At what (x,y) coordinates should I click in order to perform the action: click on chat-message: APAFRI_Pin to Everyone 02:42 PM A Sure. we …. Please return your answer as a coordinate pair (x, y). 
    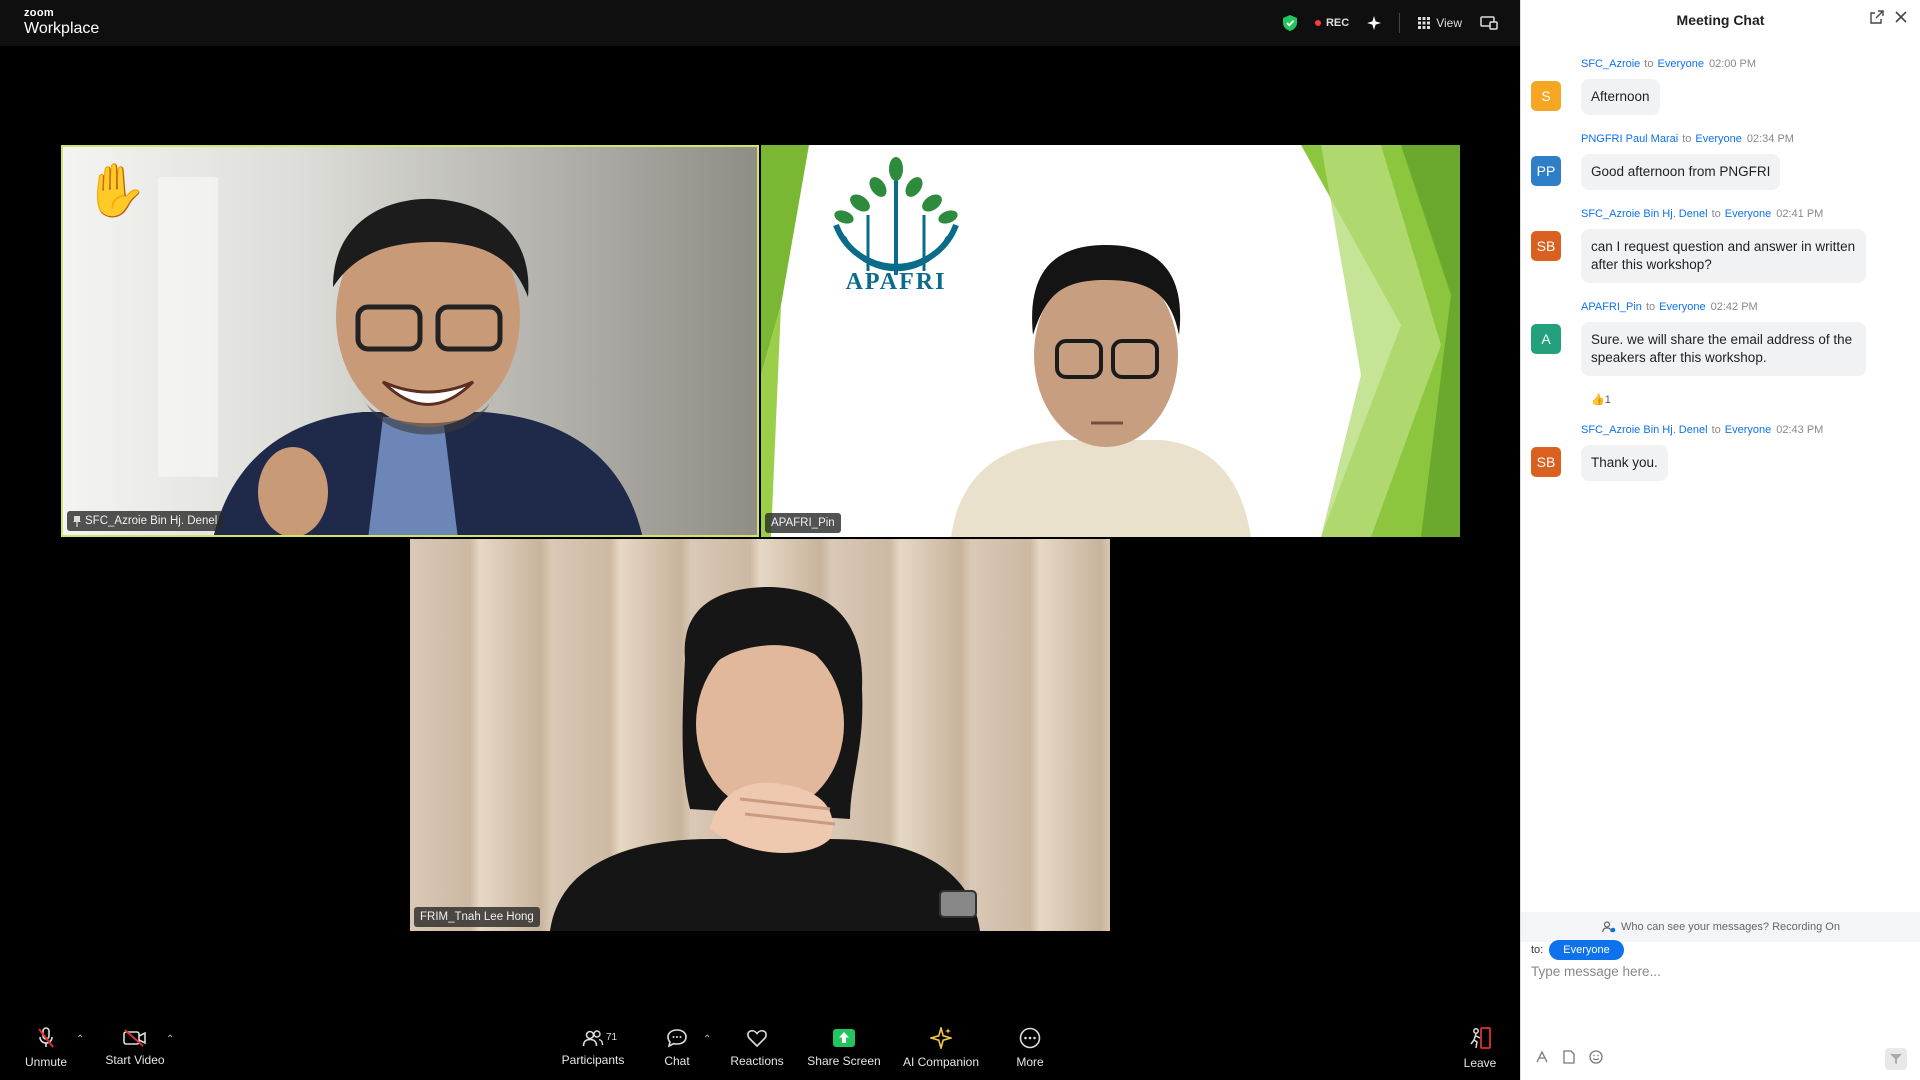
    Looking at the image, I should click on (1721, 355).